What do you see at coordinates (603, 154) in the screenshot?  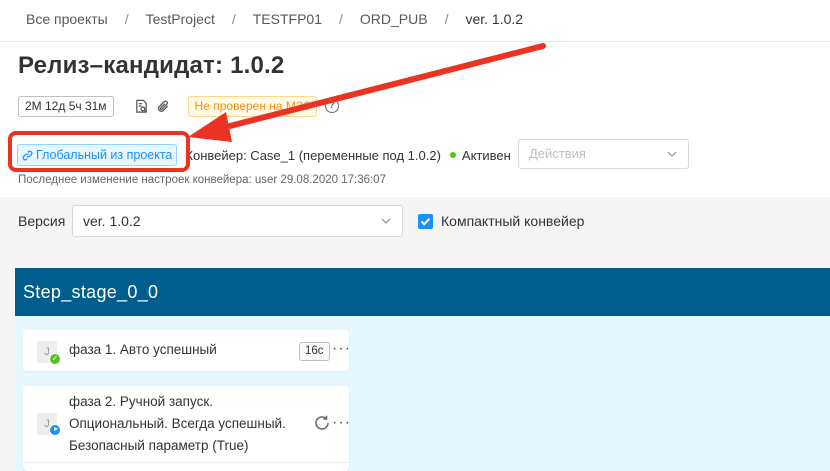 I see `actions-dropdown: Действия` at bounding box center [603, 154].